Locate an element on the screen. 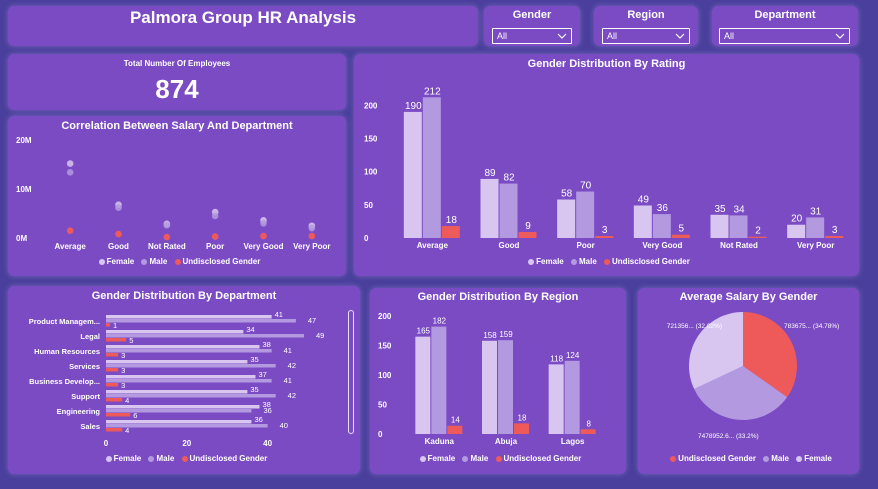 The width and height of the screenshot is (878, 489). kpi-value: 874 is located at coordinates (177, 89).